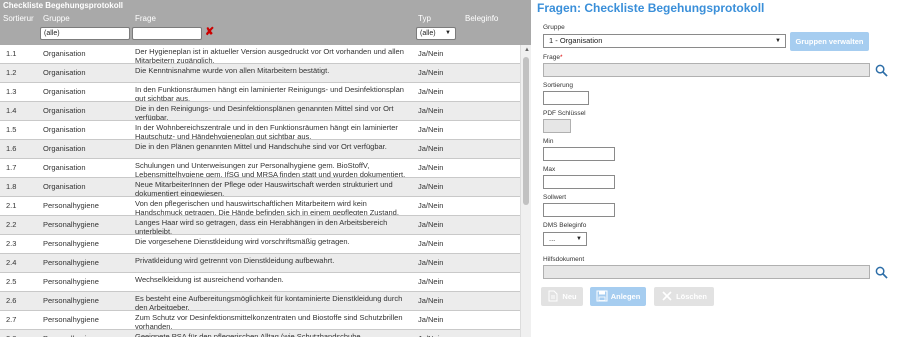  What do you see at coordinates (602, 296) in the screenshot?
I see `save-icon` at bounding box center [602, 296].